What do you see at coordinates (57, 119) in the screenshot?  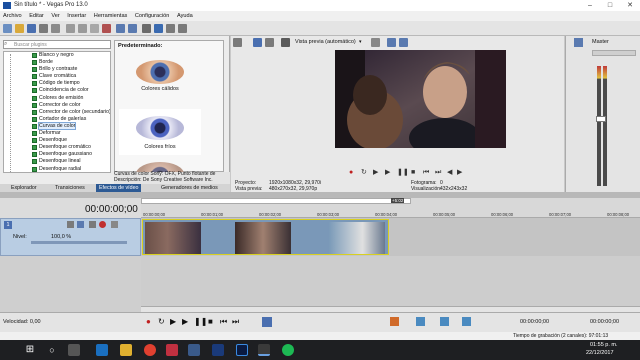 I see `fx-item: Cortador de galerías` at bounding box center [57, 119].